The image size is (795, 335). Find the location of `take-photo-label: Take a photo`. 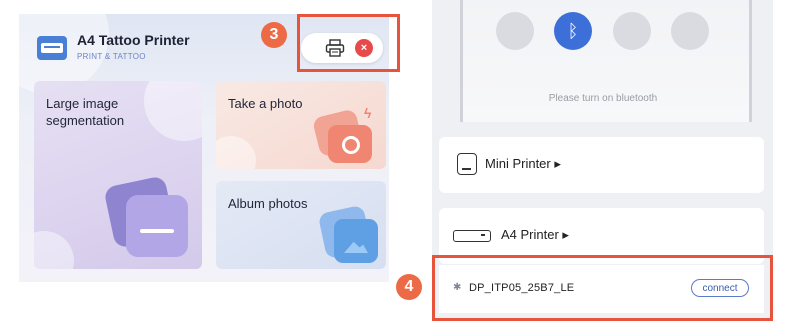

take-photo-label: Take a photo is located at coordinates (265, 103).